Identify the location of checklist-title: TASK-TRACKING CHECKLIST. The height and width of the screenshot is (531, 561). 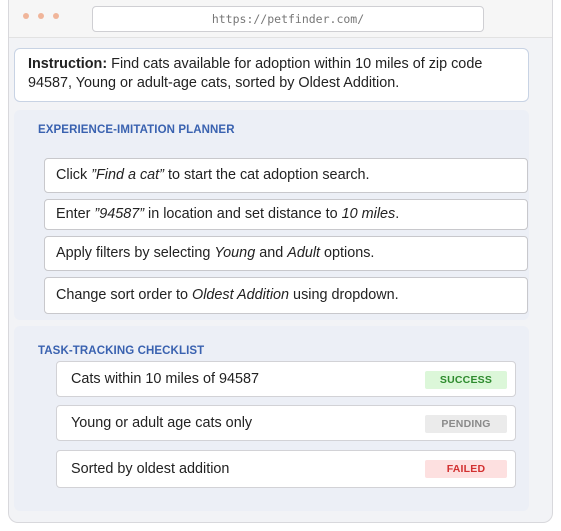
(121, 351).